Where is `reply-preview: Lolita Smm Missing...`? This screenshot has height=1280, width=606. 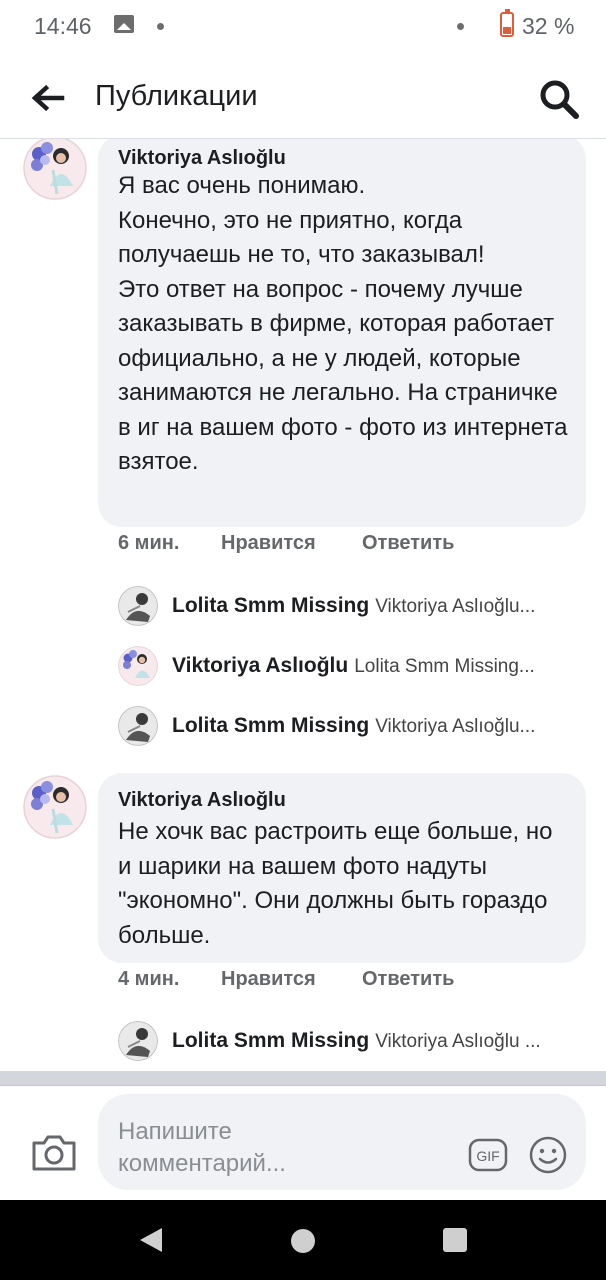
reply-preview: Lolita Smm Missing... is located at coordinates (444, 666).